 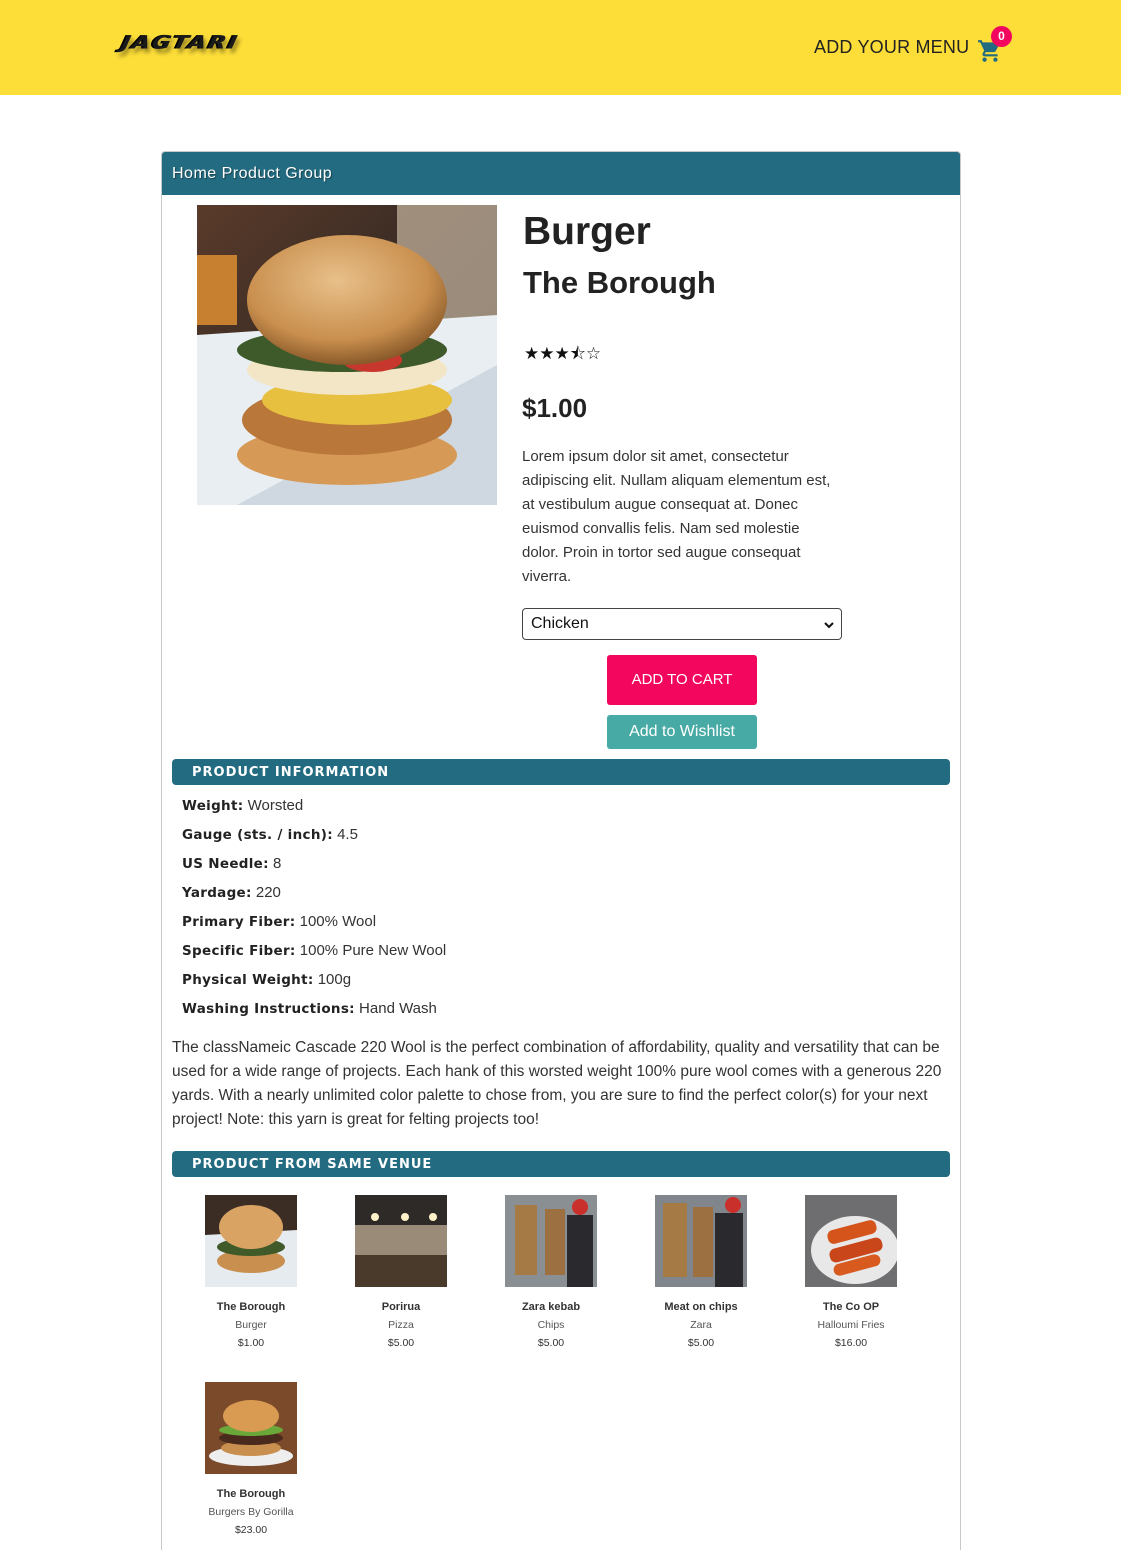 What do you see at coordinates (891, 47) in the screenshot?
I see `add-your-menu-link: ADD YOUR MENU` at bounding box center [891, 47].